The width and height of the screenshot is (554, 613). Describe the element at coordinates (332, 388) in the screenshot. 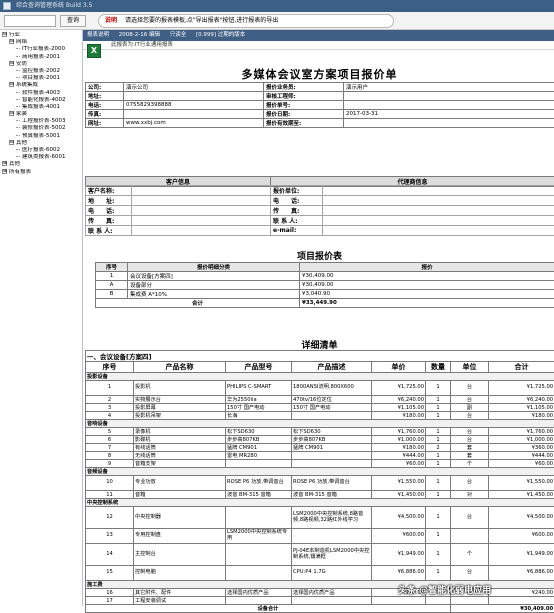

I see `detail-desc: 1800ANSI流明,800X600` at that location.